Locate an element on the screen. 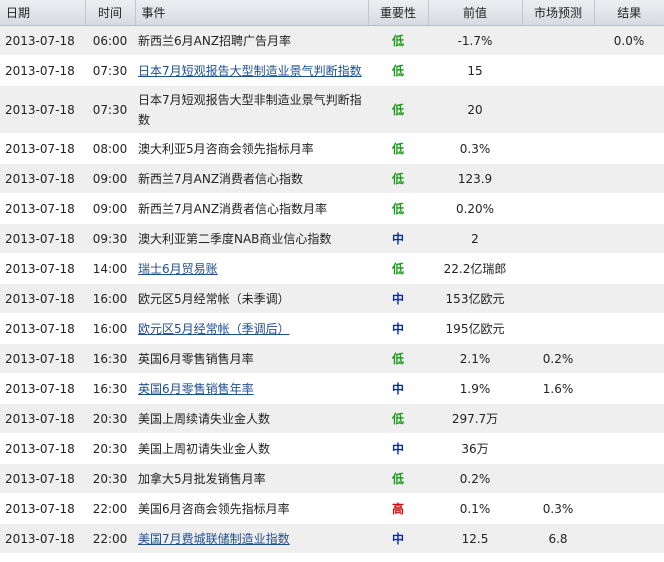 Image resolution: width=664 pixels, height=562 pixels. event-link: 日本7月短观报告大型制造业景气判断指数 is located at coordinates (250, 71).